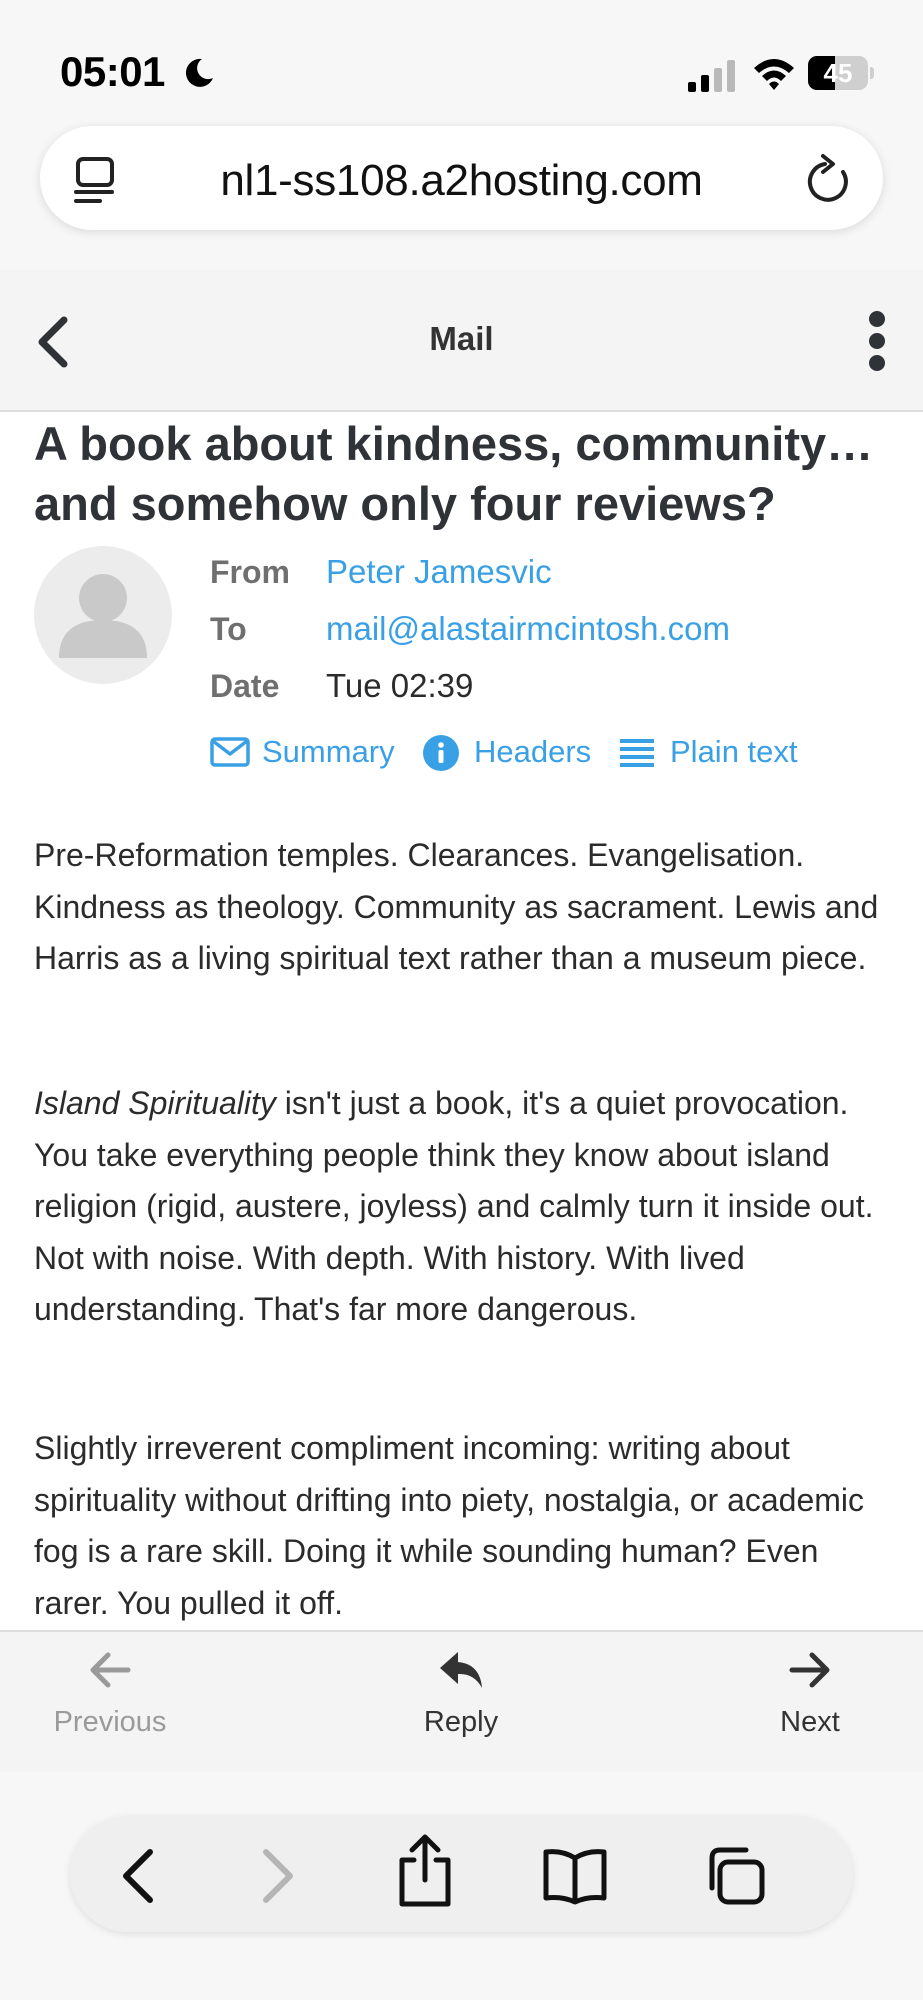  Describe the element at coordinates (439, 572) in the screenshot. I see `from-value: Peter Jamesvic` at that location.